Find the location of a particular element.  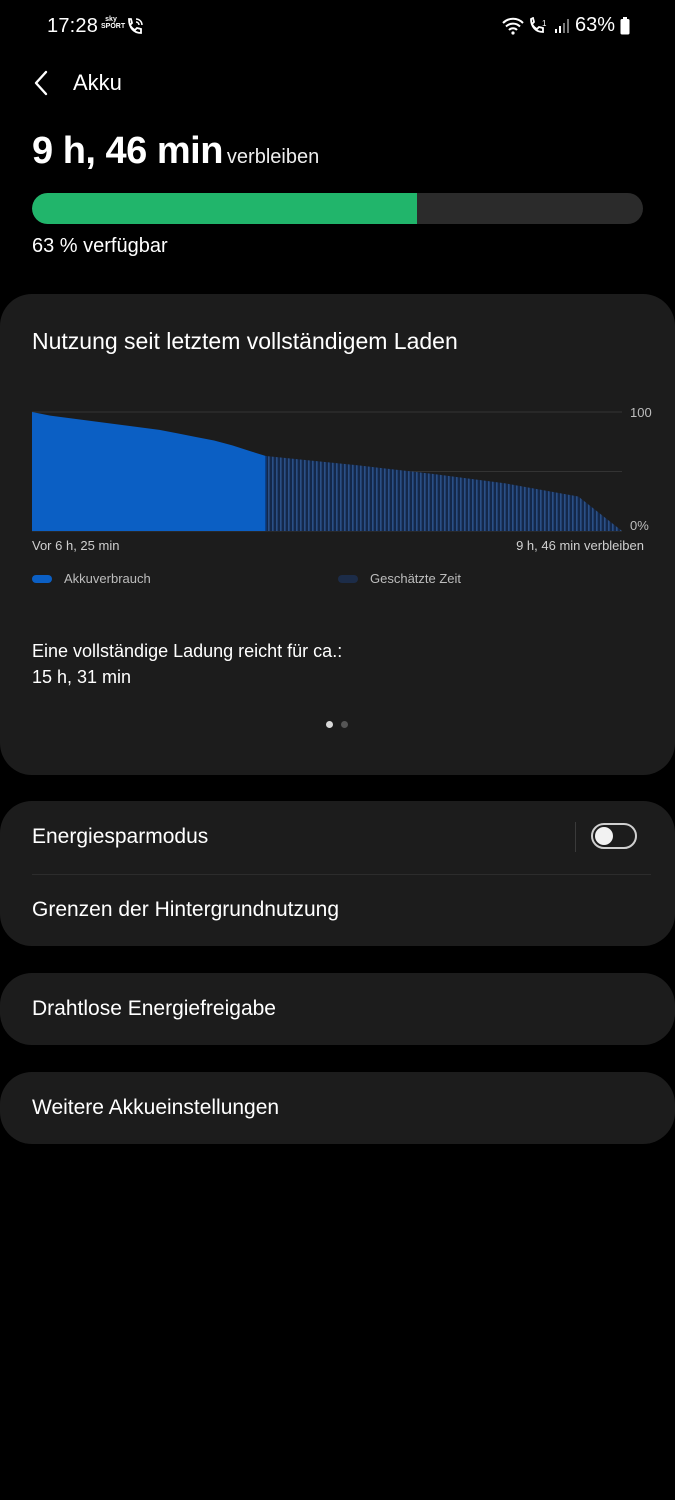

back-arrow-icon is located at coordinates (43, 83).